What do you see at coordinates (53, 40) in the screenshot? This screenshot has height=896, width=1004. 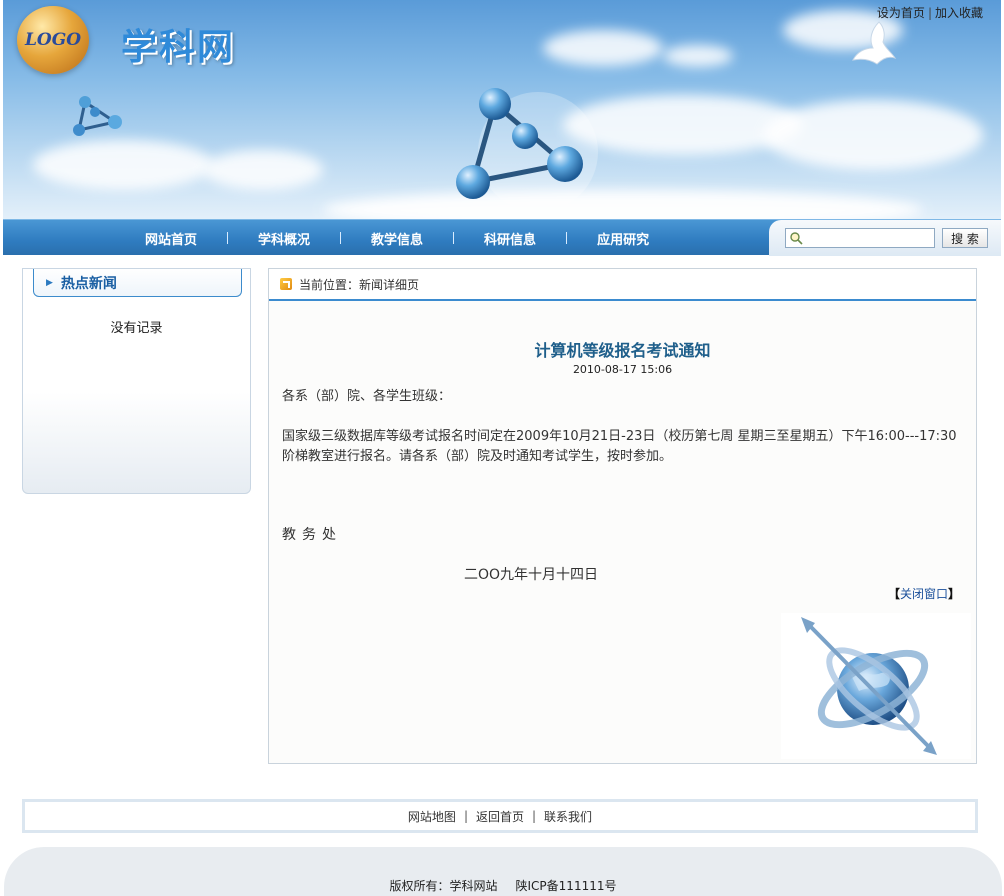 I see `logo: LOGO` at bounding box center [53, 40].